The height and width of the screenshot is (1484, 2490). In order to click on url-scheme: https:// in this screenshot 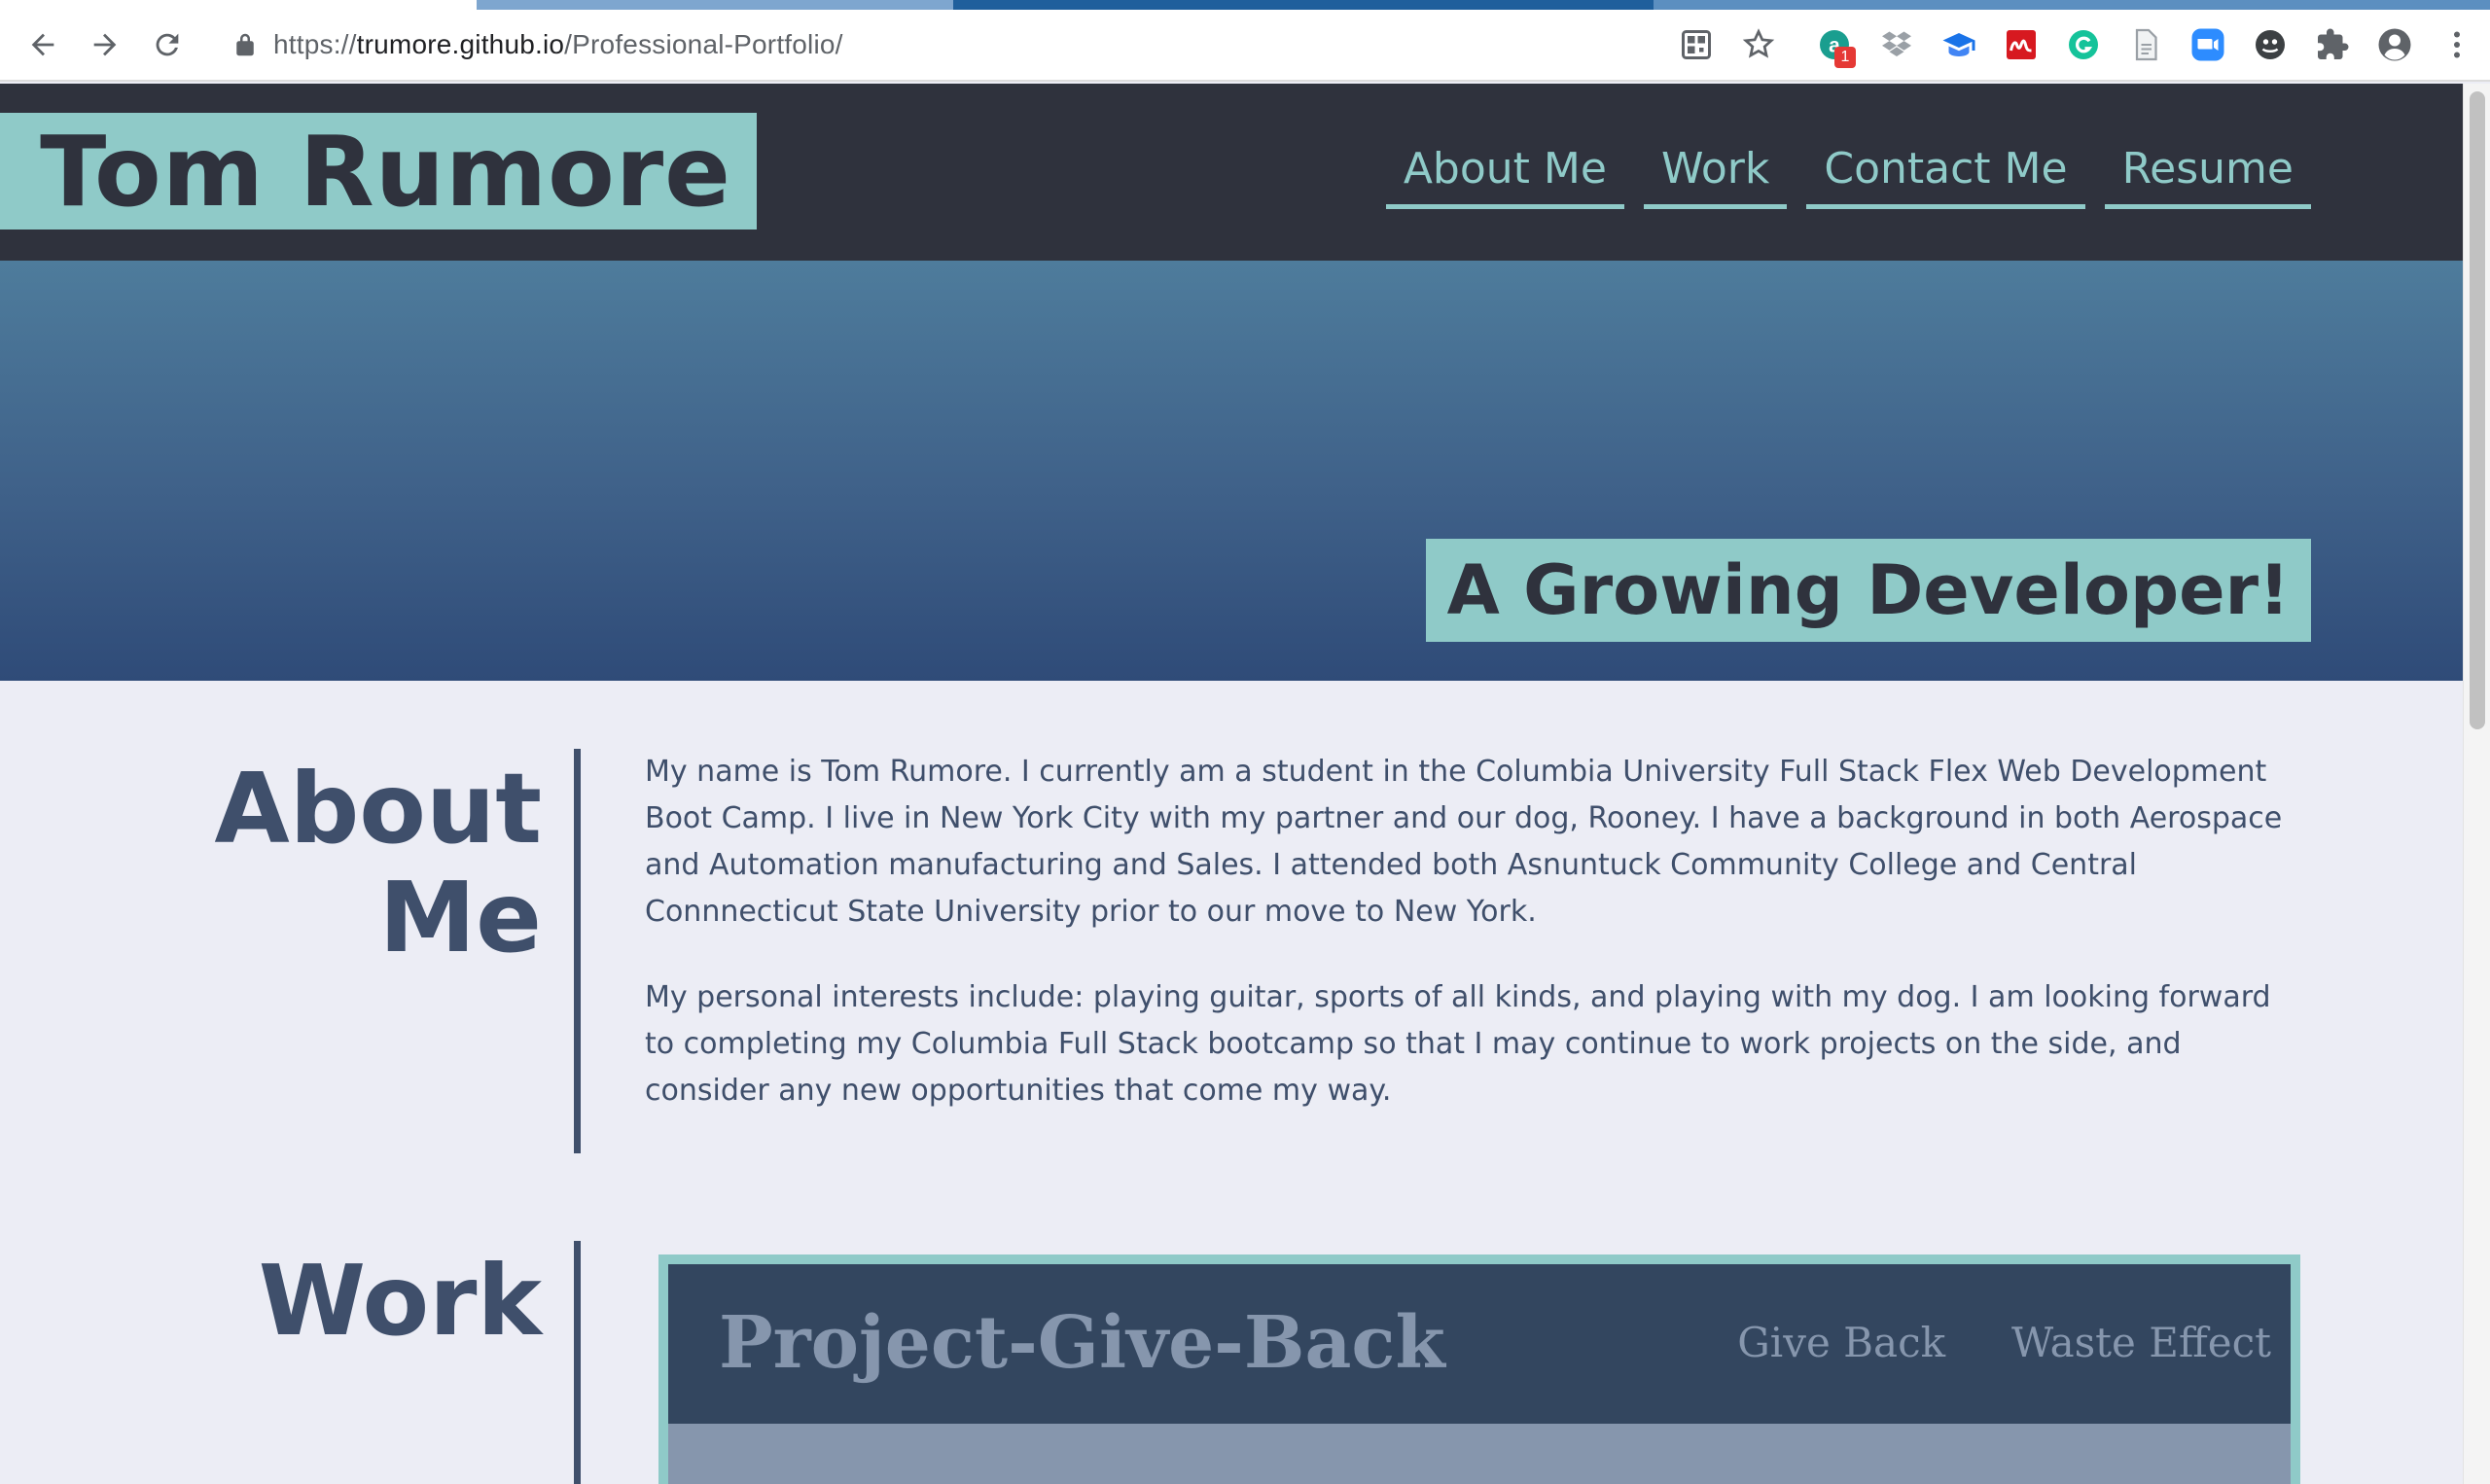, I will do `click(315, 44)`.